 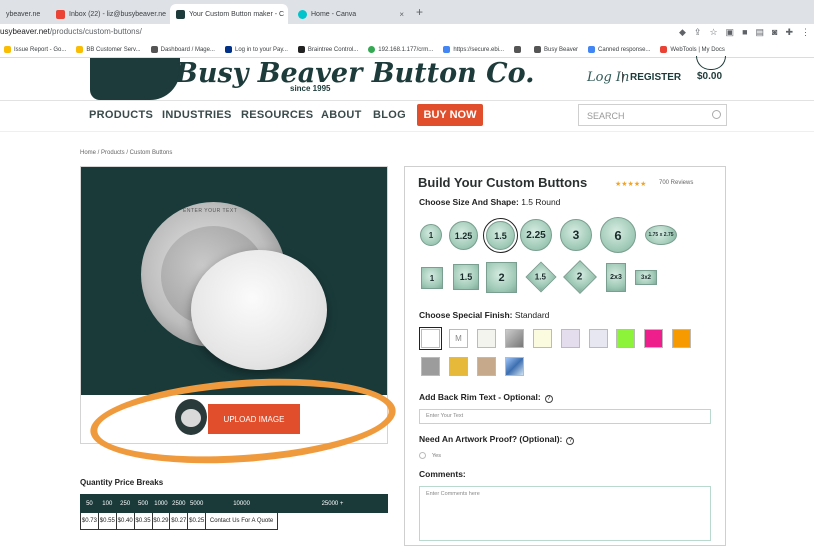 I want to click on rim-text-preview: ENTER YOUR TEXT, so click(x=210, y=211).